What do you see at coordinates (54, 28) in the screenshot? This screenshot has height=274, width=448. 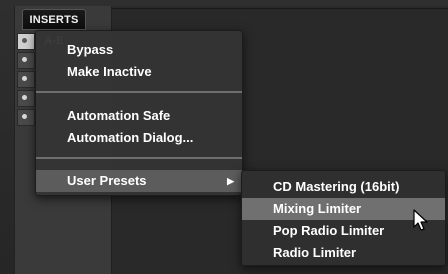 I see `inserts-header: INSERTS A-E` at bounding box center [54, 28].